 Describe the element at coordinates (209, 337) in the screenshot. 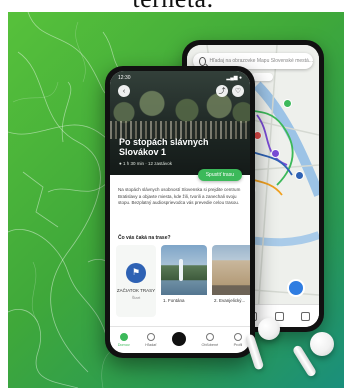

I see `heart-icon` at that location.